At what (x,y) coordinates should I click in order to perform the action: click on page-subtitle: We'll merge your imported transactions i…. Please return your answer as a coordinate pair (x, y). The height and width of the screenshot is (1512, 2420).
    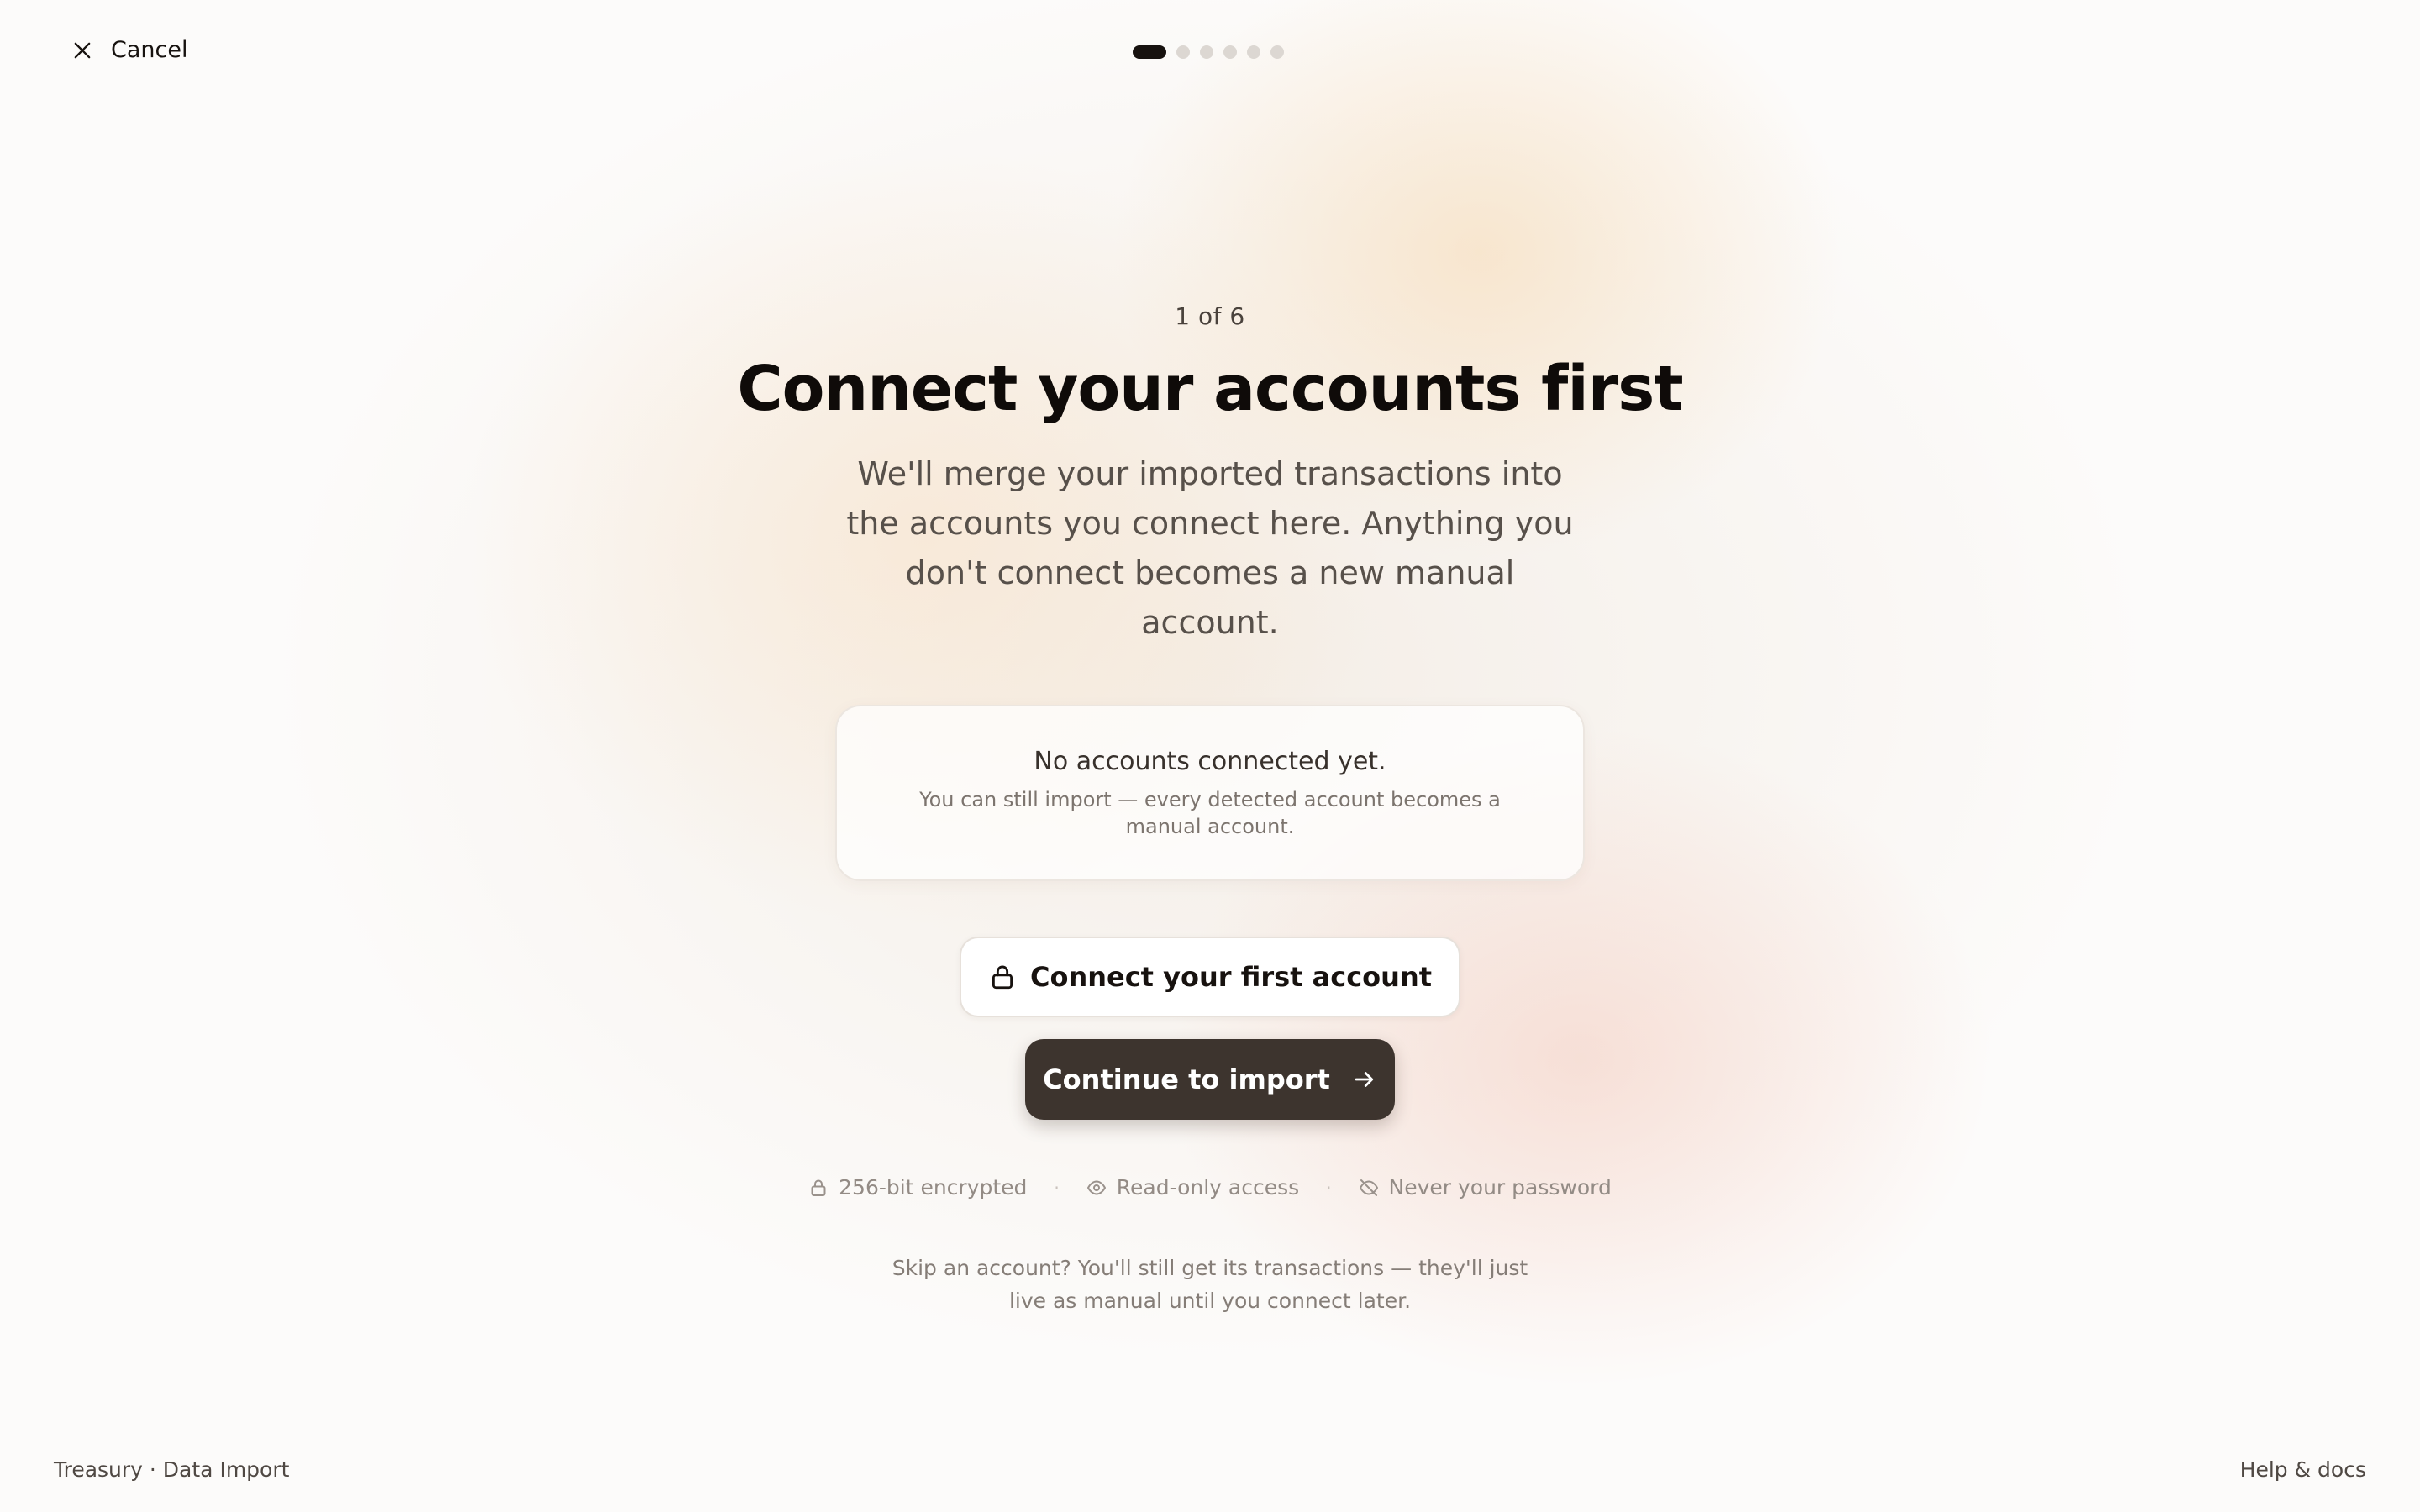
    Looking at the image, I should click on (1210, 548).